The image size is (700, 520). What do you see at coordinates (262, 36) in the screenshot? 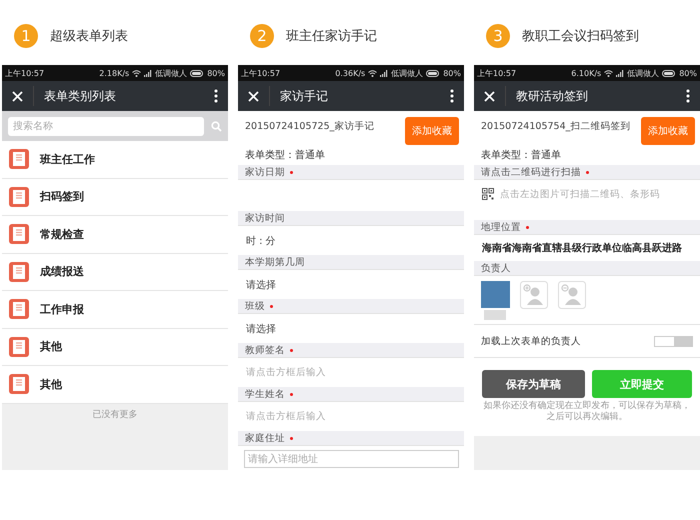
I see `step-number: 2` at bounding box center [262, 36].